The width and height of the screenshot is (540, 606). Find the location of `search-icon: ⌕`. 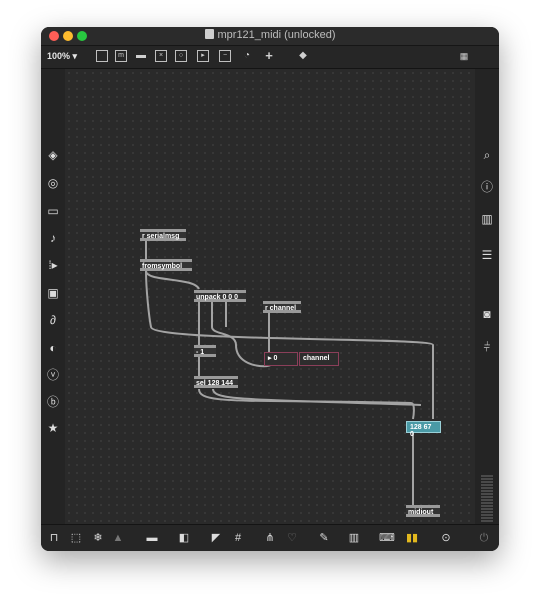

search-icon: ⌕ is located at coordinates (487, 155).